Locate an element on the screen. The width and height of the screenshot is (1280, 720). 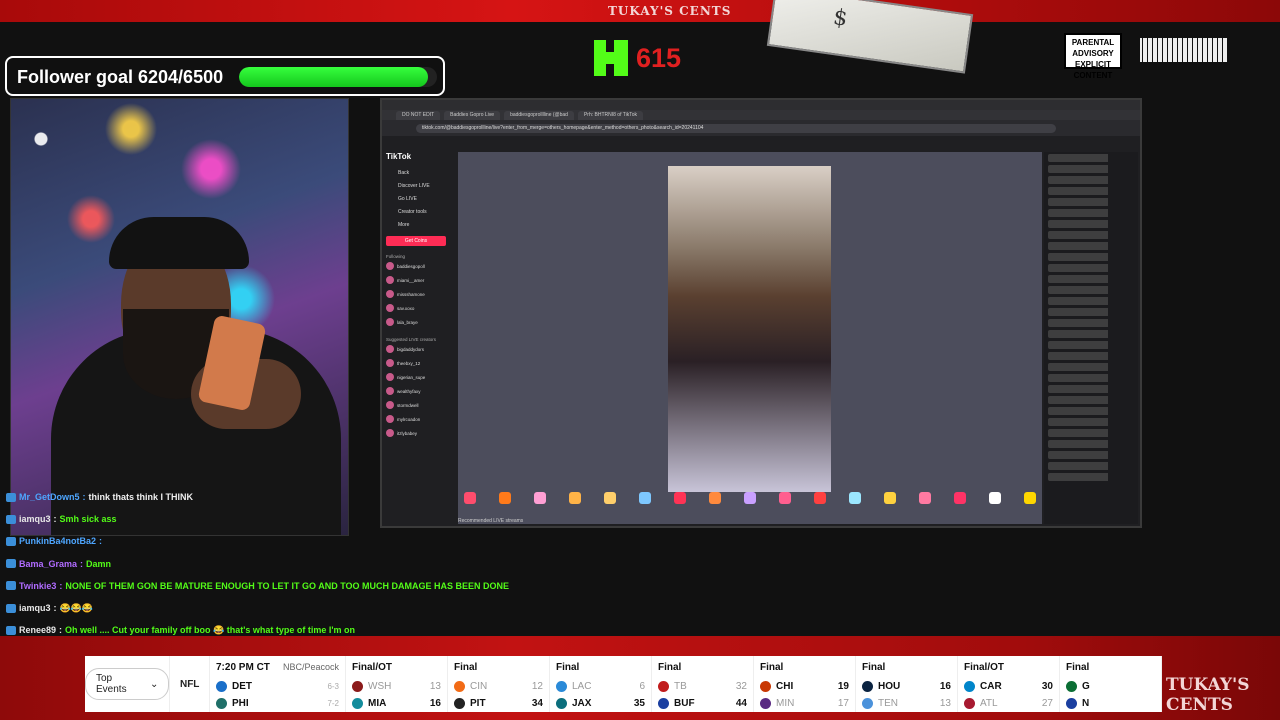
game-score: Final CHI 19 MIN 17 is located at coordinates (805, 684).